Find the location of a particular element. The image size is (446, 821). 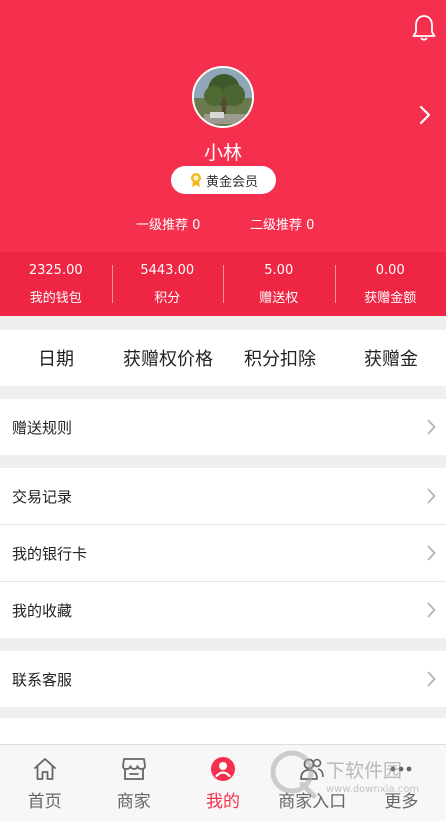

level-label: 黄金会员 is located at coordinates (231, 182).